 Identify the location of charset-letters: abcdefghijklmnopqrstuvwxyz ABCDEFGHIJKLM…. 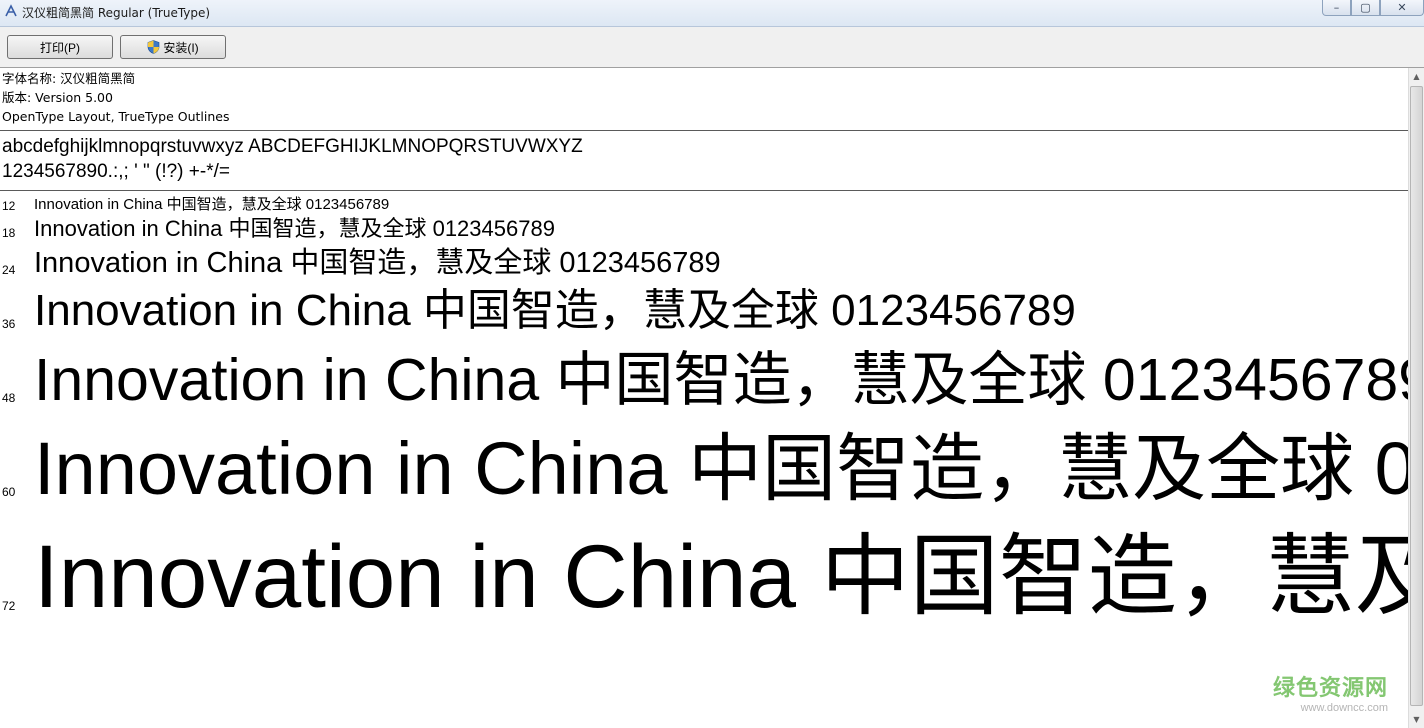
(292, 146).